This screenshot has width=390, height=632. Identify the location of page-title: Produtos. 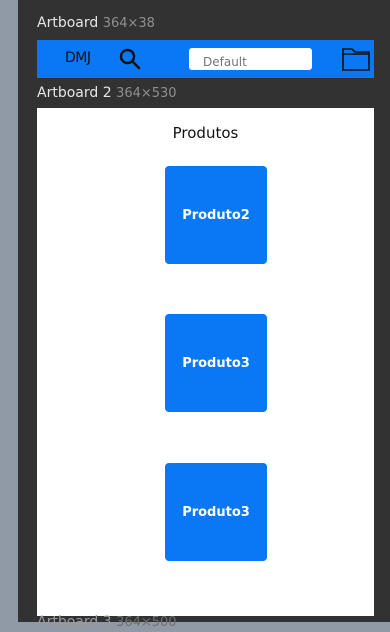
(205, 133).